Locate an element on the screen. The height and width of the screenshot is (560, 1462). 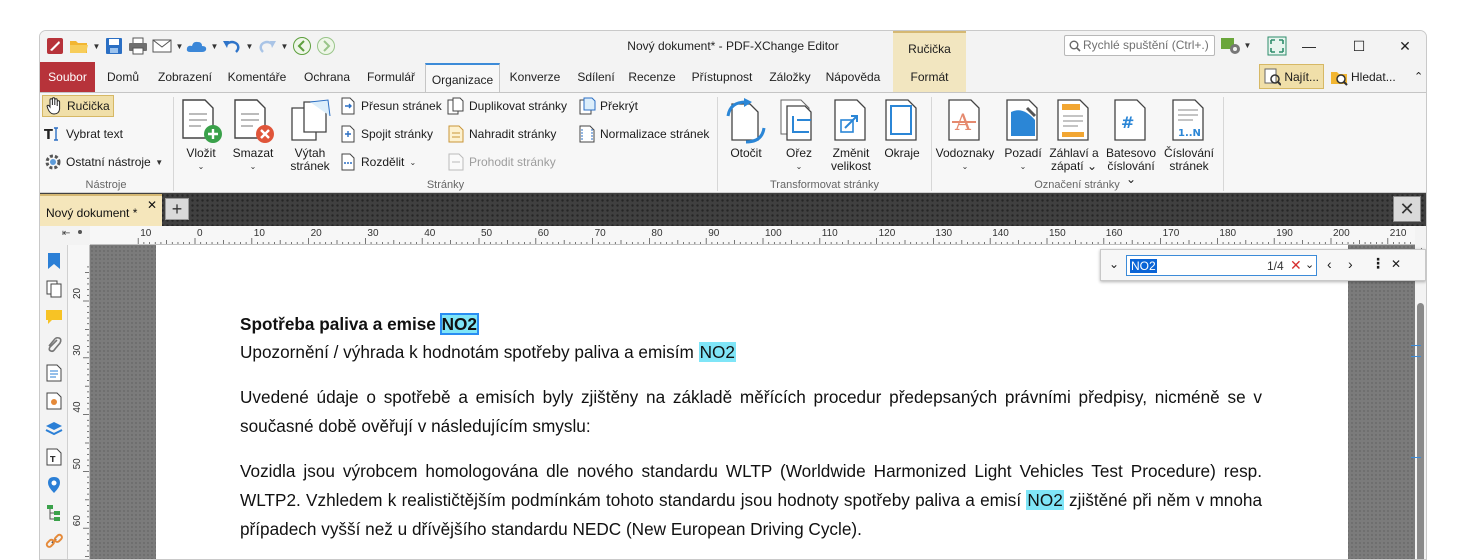
scrollbar-thumb is located at coordinates (1420, 431).